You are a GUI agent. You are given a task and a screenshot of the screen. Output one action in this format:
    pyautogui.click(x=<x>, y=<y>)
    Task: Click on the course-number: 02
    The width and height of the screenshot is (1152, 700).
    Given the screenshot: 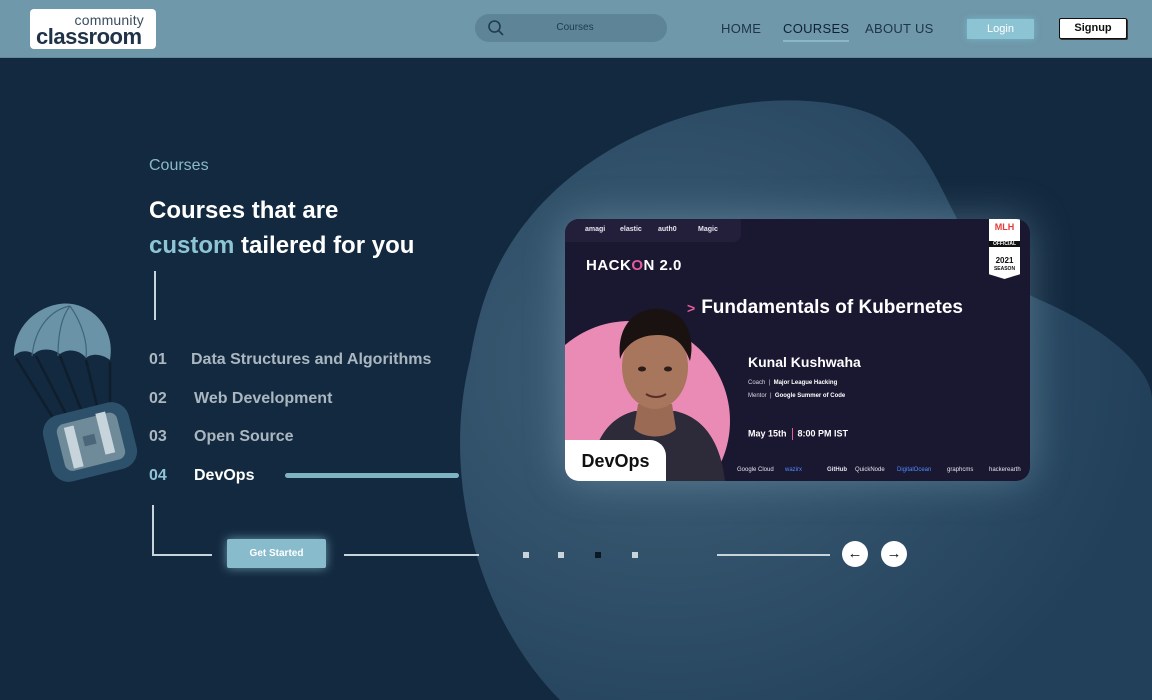 What is the action you would take?
    pyautogui.click(x=158, y=398)
    